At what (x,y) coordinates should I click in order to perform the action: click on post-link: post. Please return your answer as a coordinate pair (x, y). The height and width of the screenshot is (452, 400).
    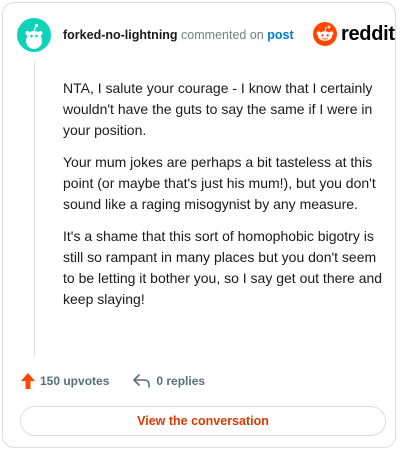
    Looking at the image, I should click on (280, 35).